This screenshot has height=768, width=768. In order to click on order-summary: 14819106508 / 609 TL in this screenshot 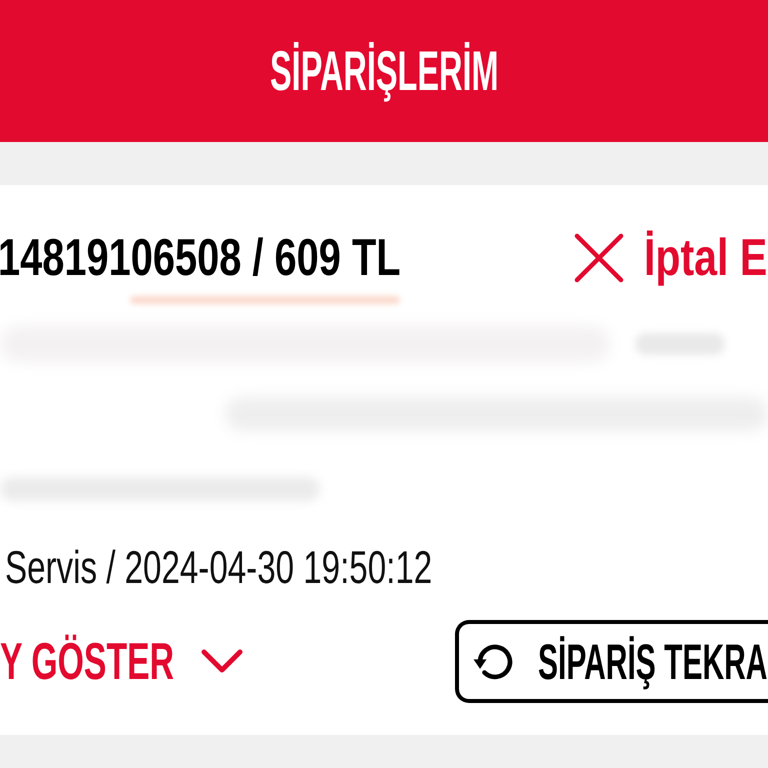, I will do `click(200, 258)`.